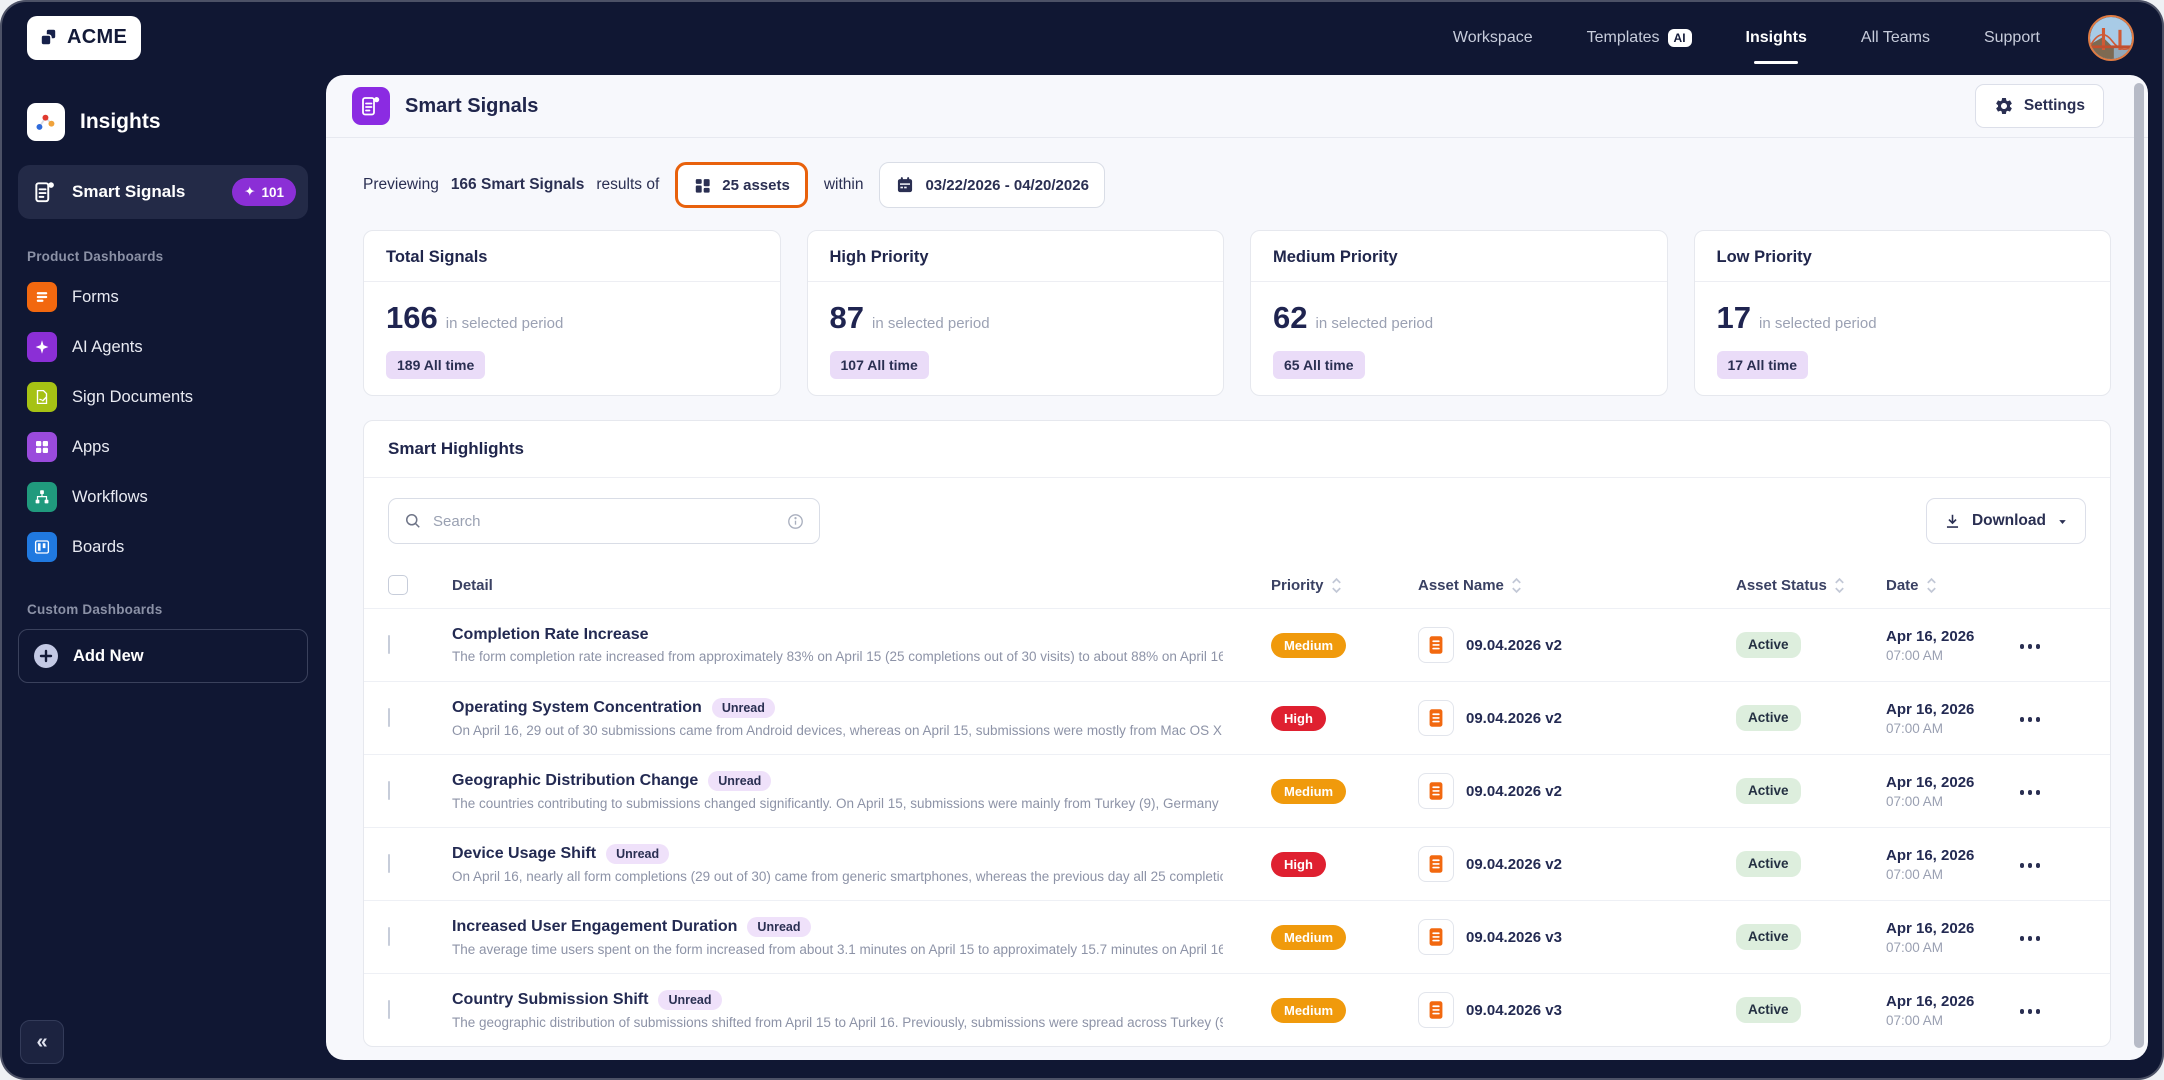  I want to click on column-detail: Detail, so click(472, 585).